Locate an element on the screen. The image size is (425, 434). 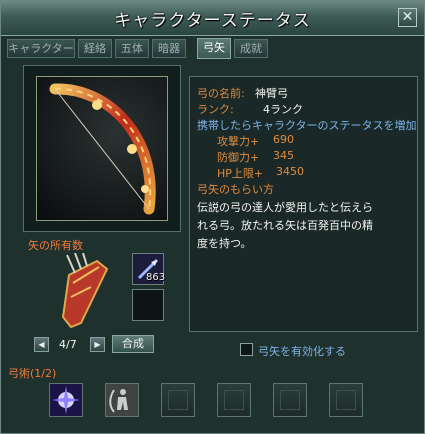
arrow-item-slot: 863 is located at coordinates (149, 269).